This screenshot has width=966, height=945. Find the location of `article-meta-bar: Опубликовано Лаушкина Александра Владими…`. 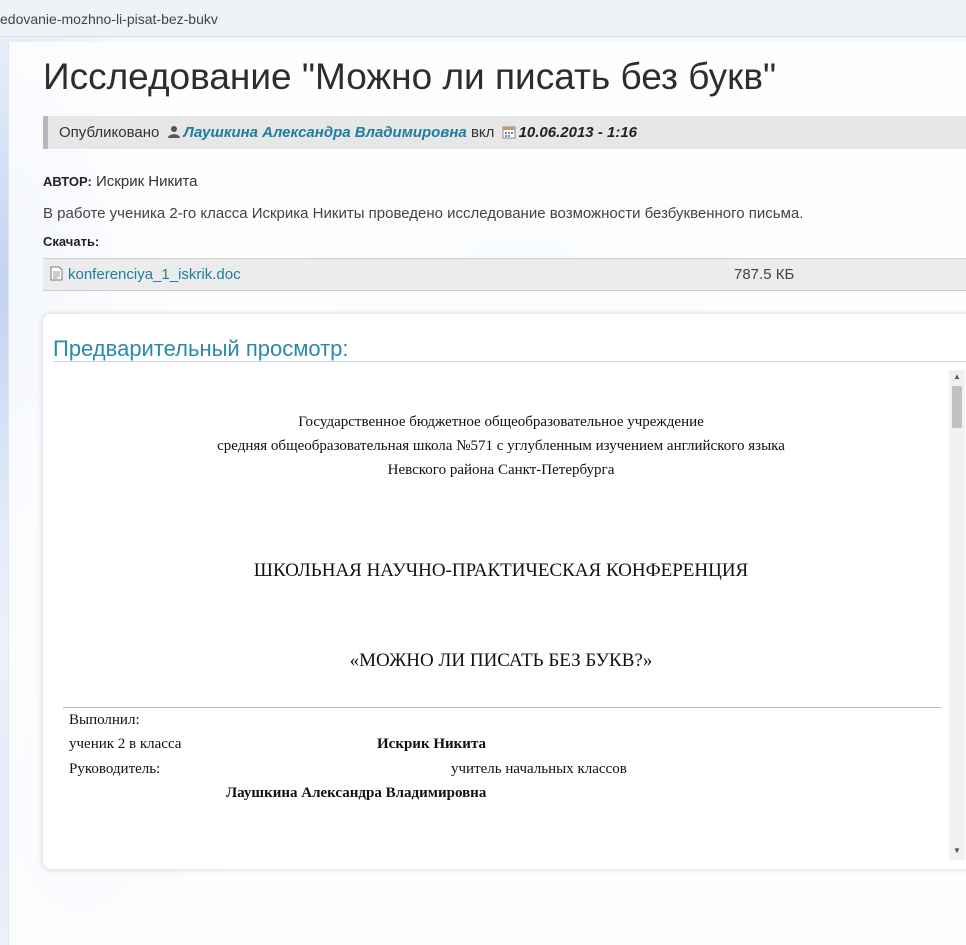

article-meta-bar: Опубликовано Лаушкина Александра Владими… is located at coordinates (504, 132).